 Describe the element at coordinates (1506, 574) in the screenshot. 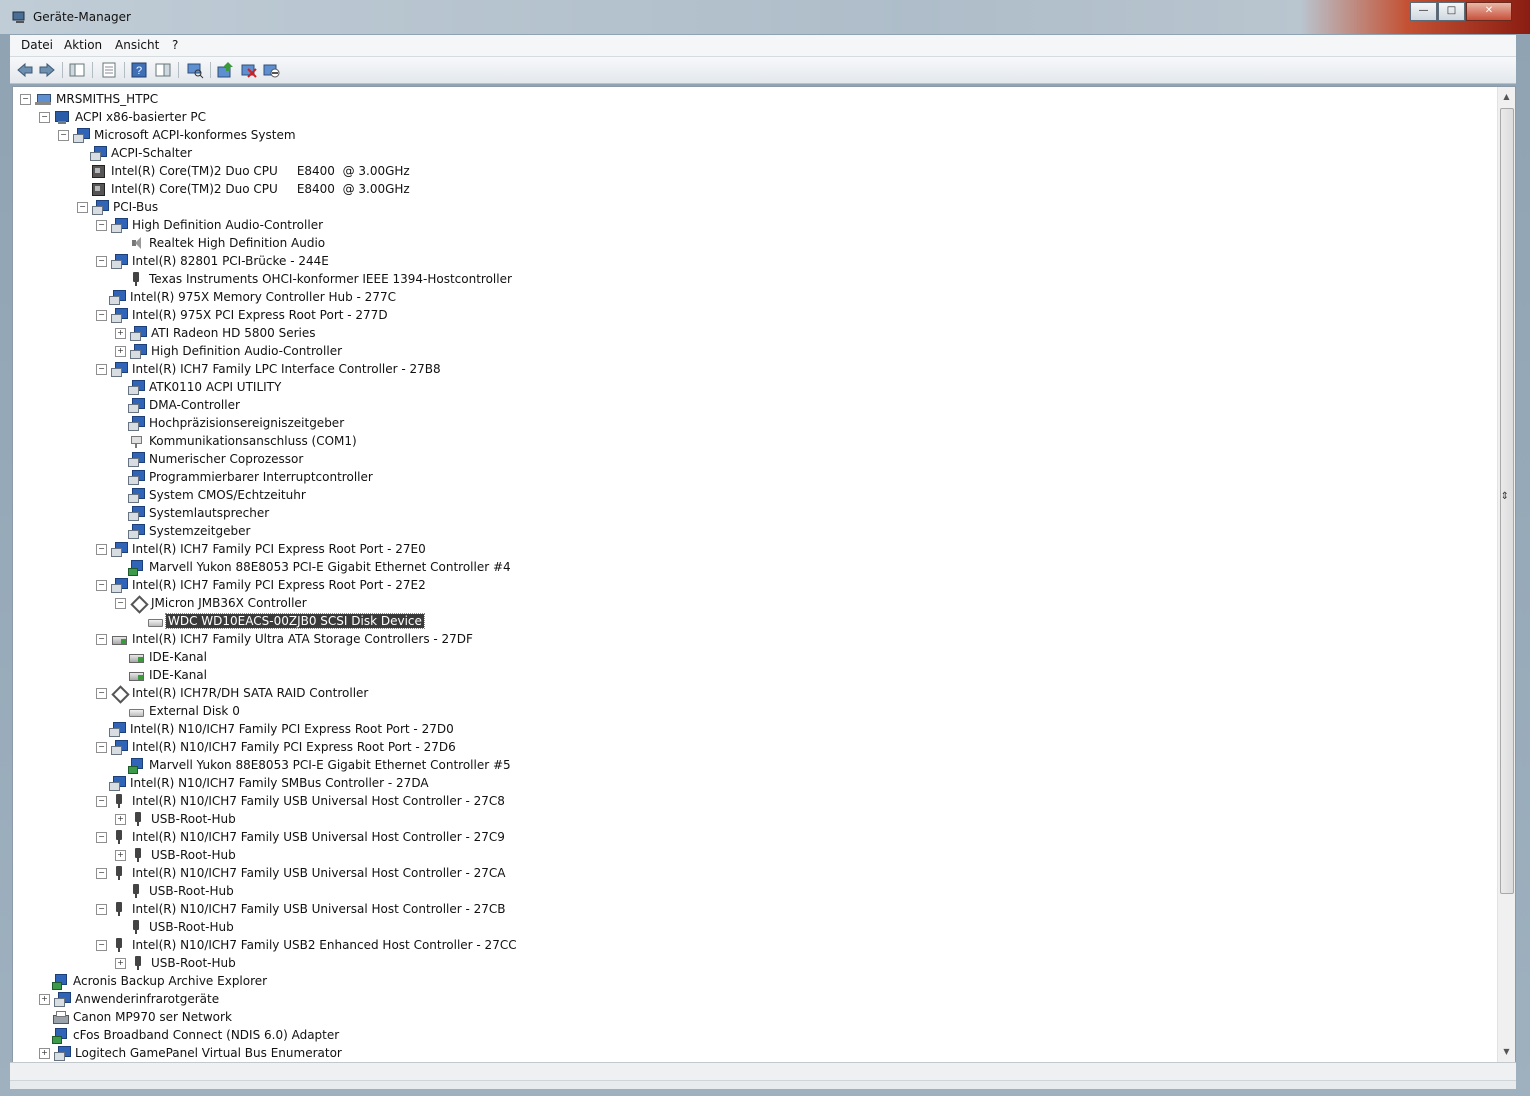

I see `vertical-scrollbar: ▲ ⇕ ▼` at that location.